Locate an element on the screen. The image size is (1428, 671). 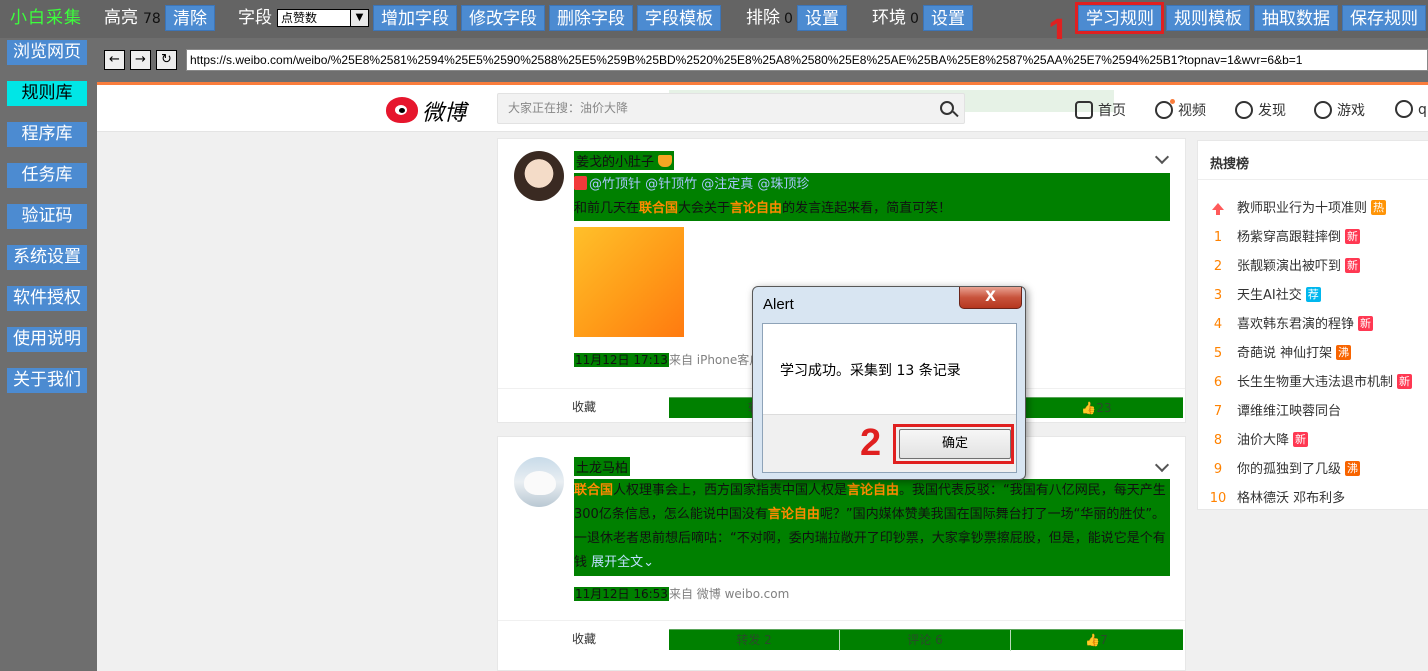
back-button: ← is located at coordinates (114, 60).